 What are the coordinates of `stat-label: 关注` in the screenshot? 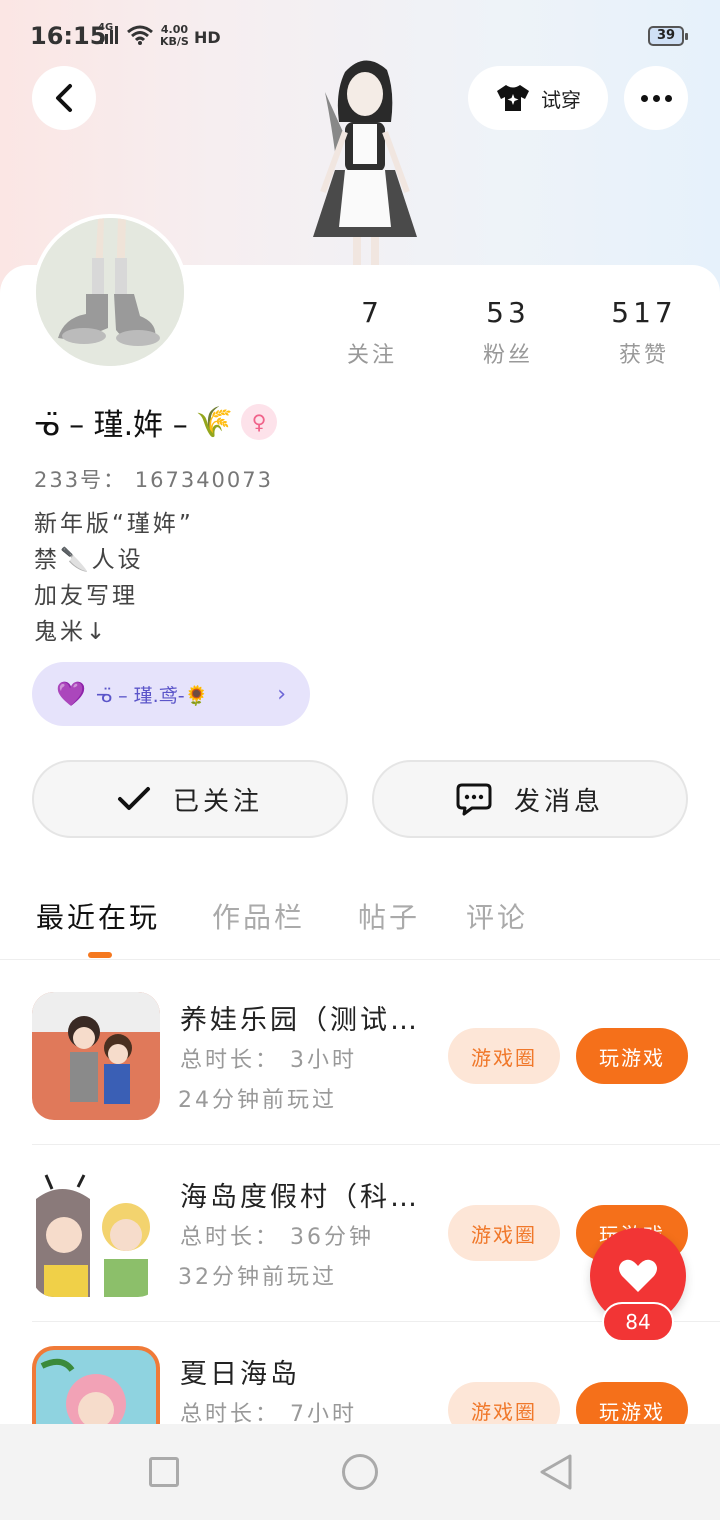 It's located at (371, 355).